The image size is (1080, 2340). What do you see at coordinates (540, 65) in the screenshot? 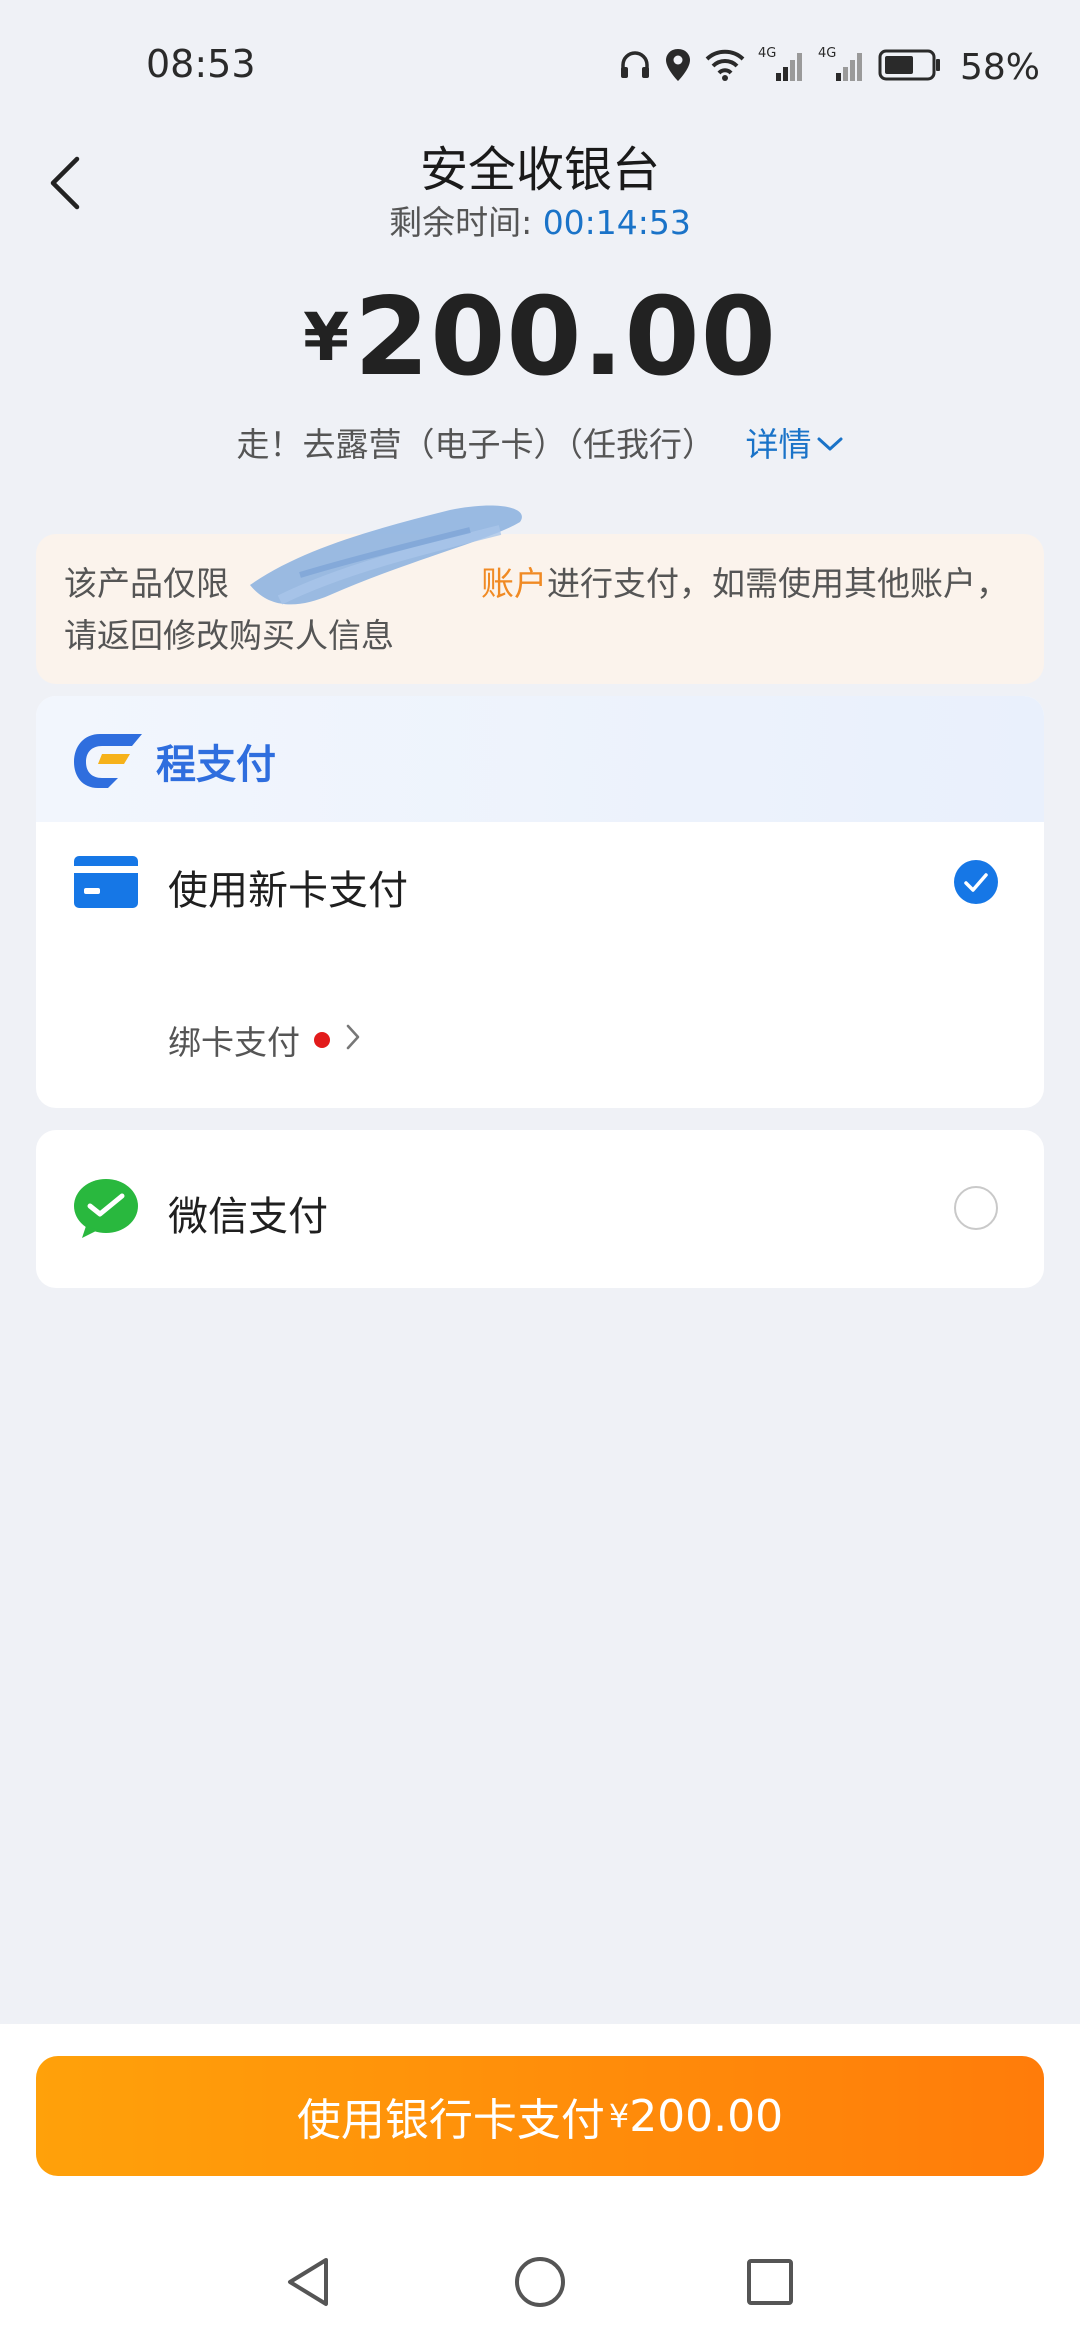
I see `status-bar: 08:53 4G 4G 58%` at bounding box center [540, 65].